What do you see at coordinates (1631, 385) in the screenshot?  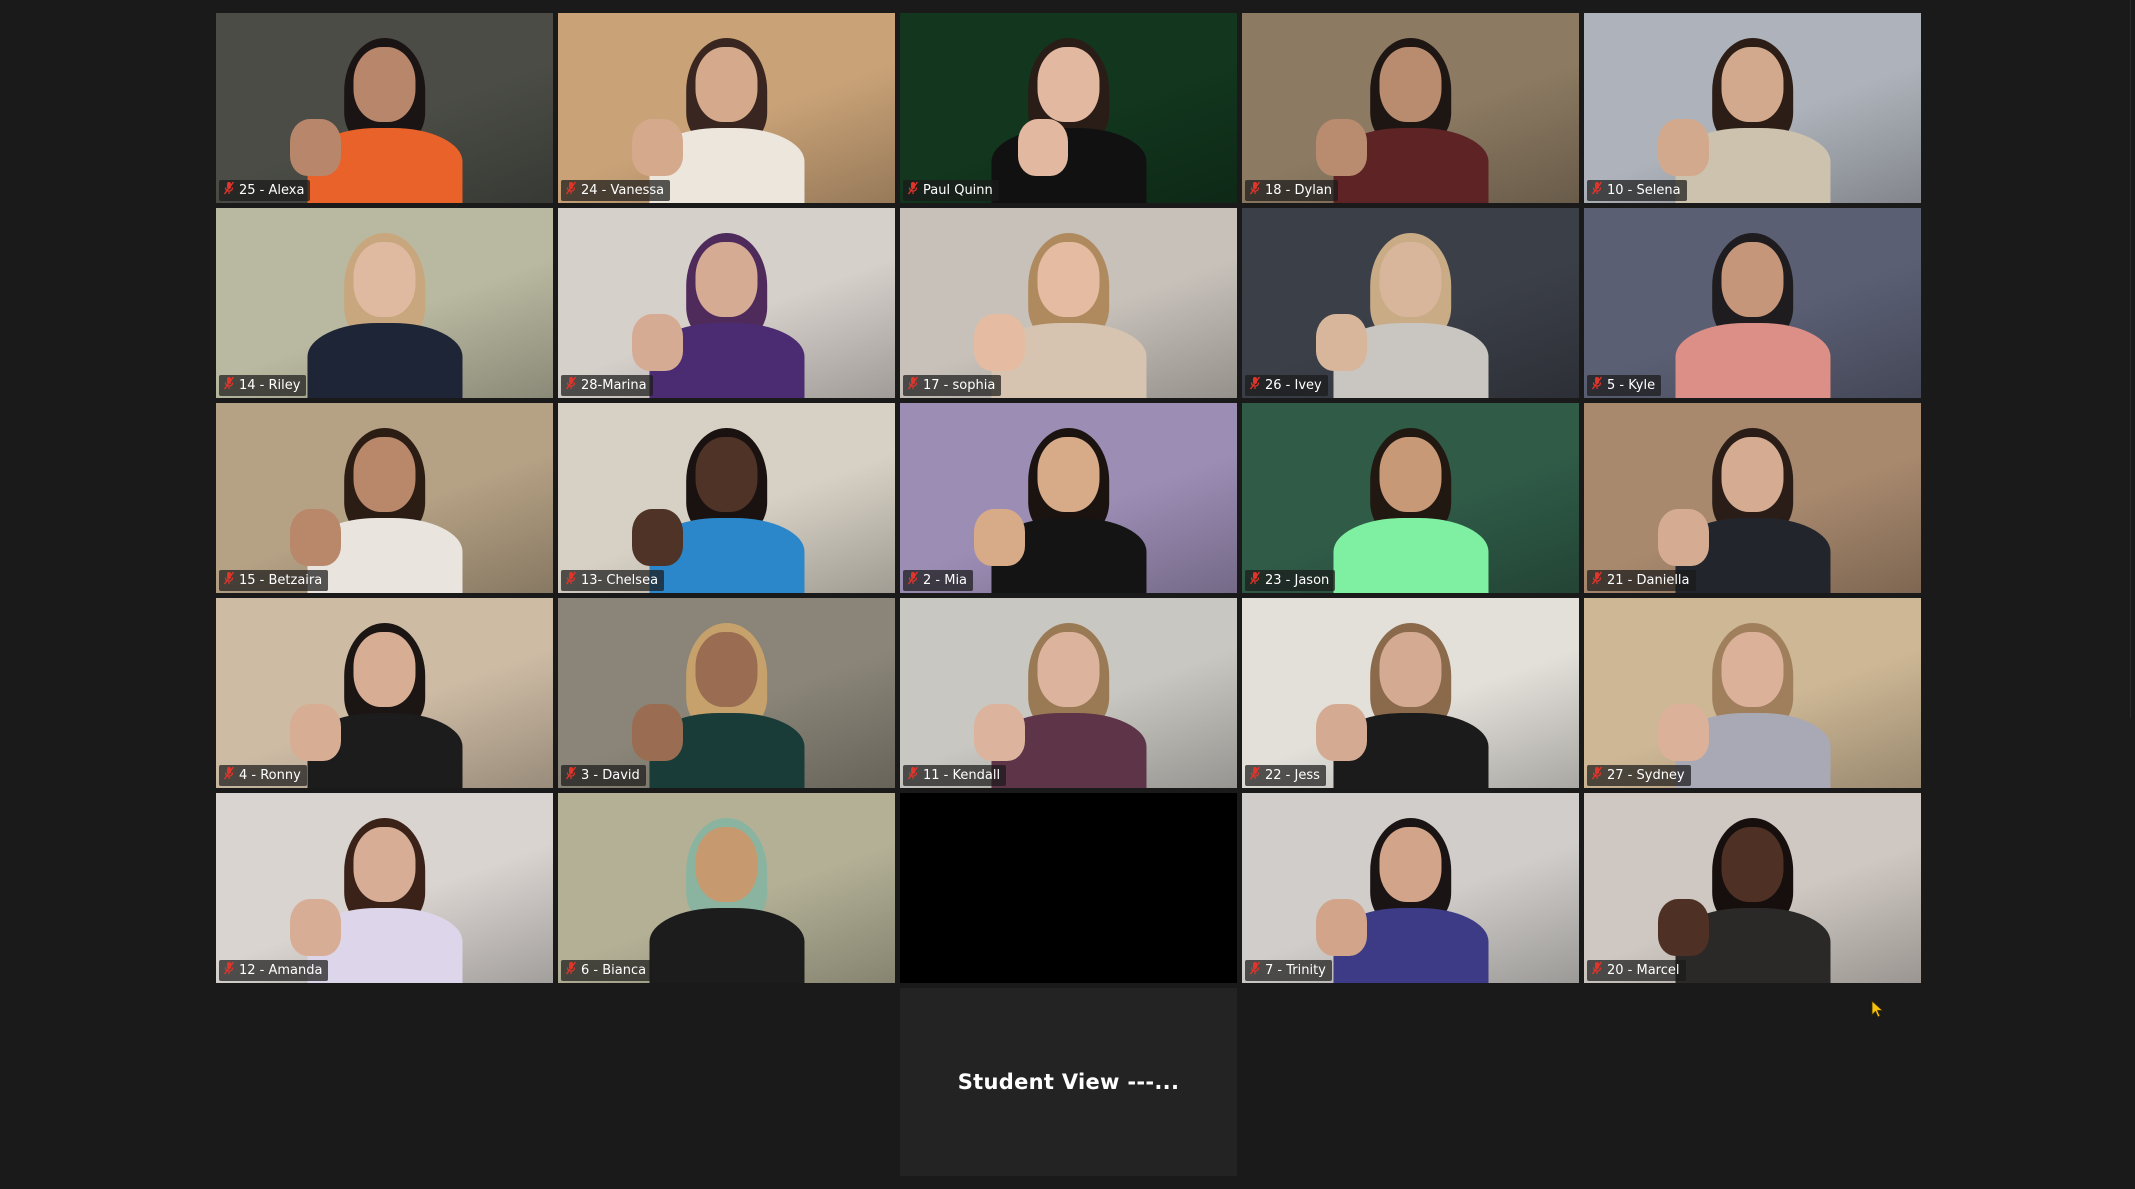 I see `participant-name: 5 - Kyle` at bounding box center [1631, 385].